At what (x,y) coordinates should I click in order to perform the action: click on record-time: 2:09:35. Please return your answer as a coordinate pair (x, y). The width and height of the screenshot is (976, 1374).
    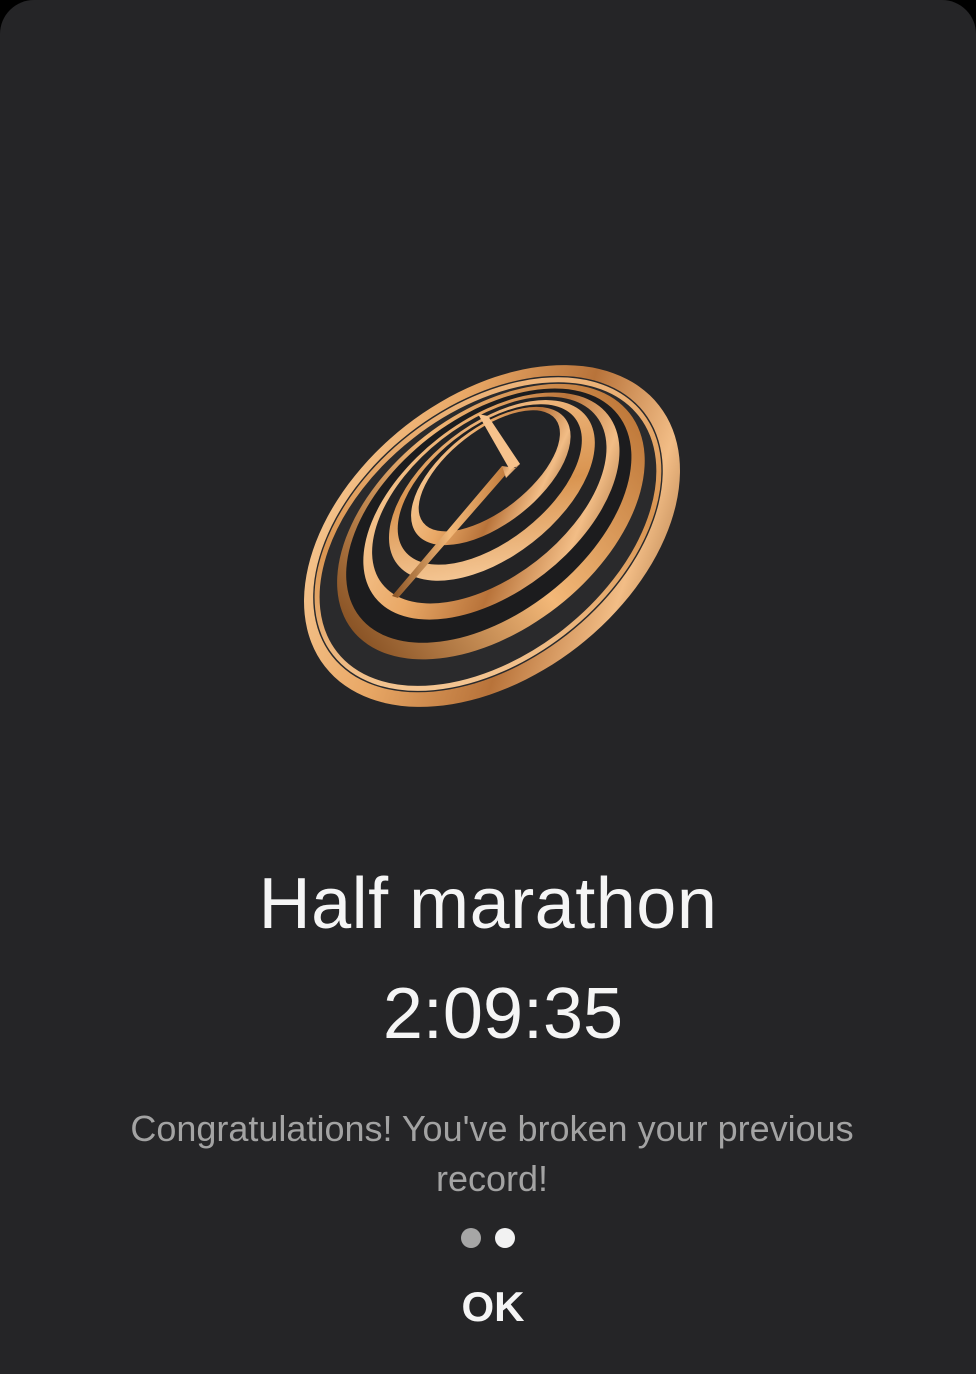
    Looking at the image, I should click on (503, 1014).